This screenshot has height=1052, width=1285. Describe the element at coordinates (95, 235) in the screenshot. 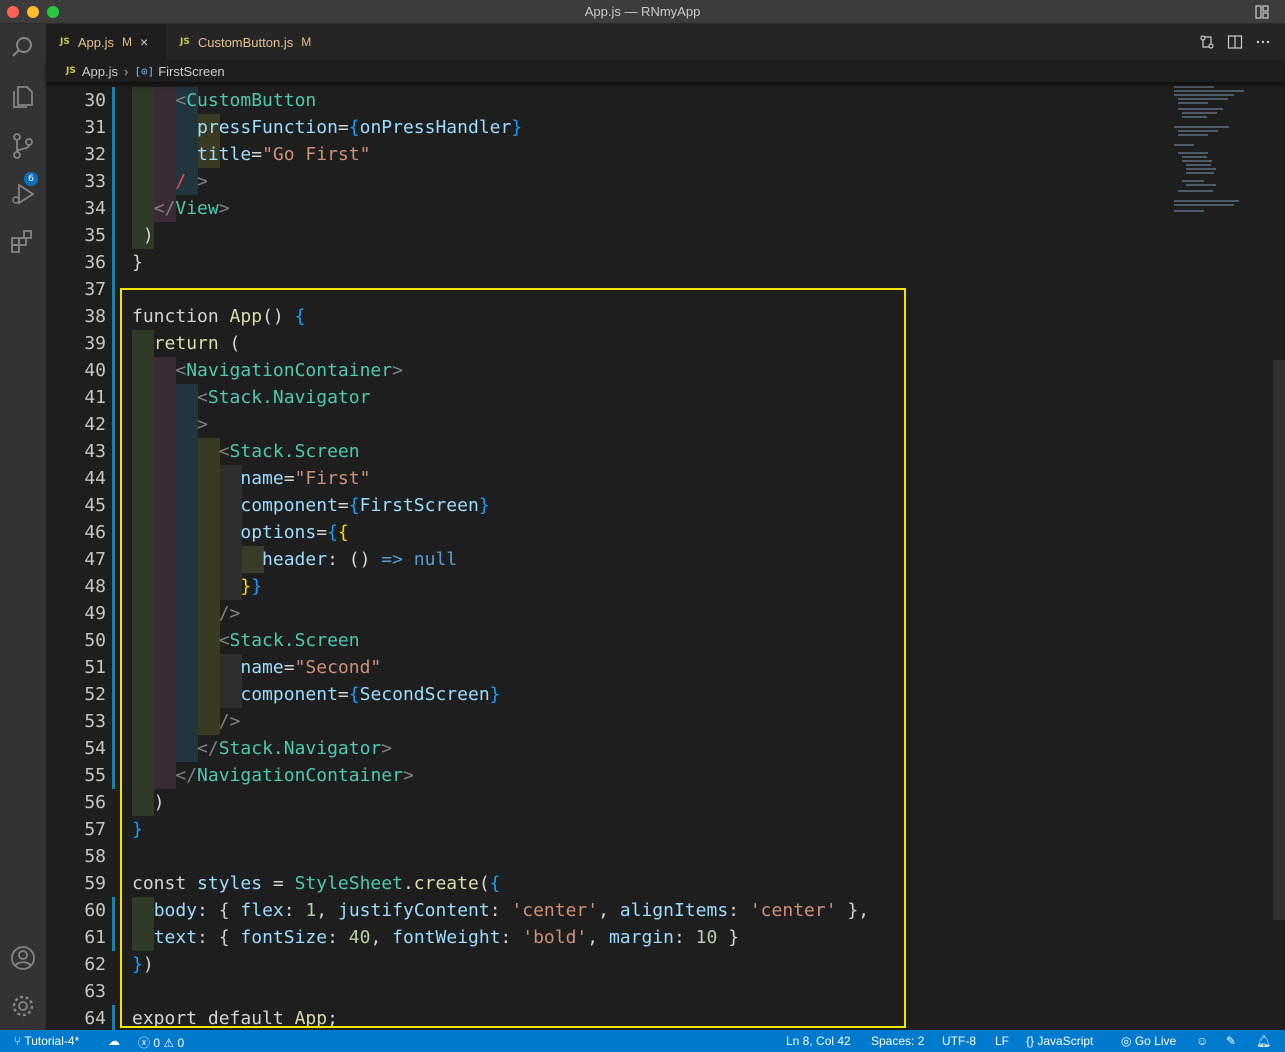

I see `line-number: 35` at that location.